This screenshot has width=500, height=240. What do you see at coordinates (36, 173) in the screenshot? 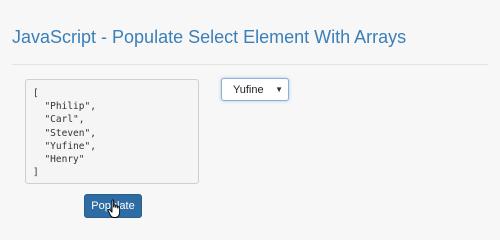
I see `code-line: ]` at bounding box center [36, 173].